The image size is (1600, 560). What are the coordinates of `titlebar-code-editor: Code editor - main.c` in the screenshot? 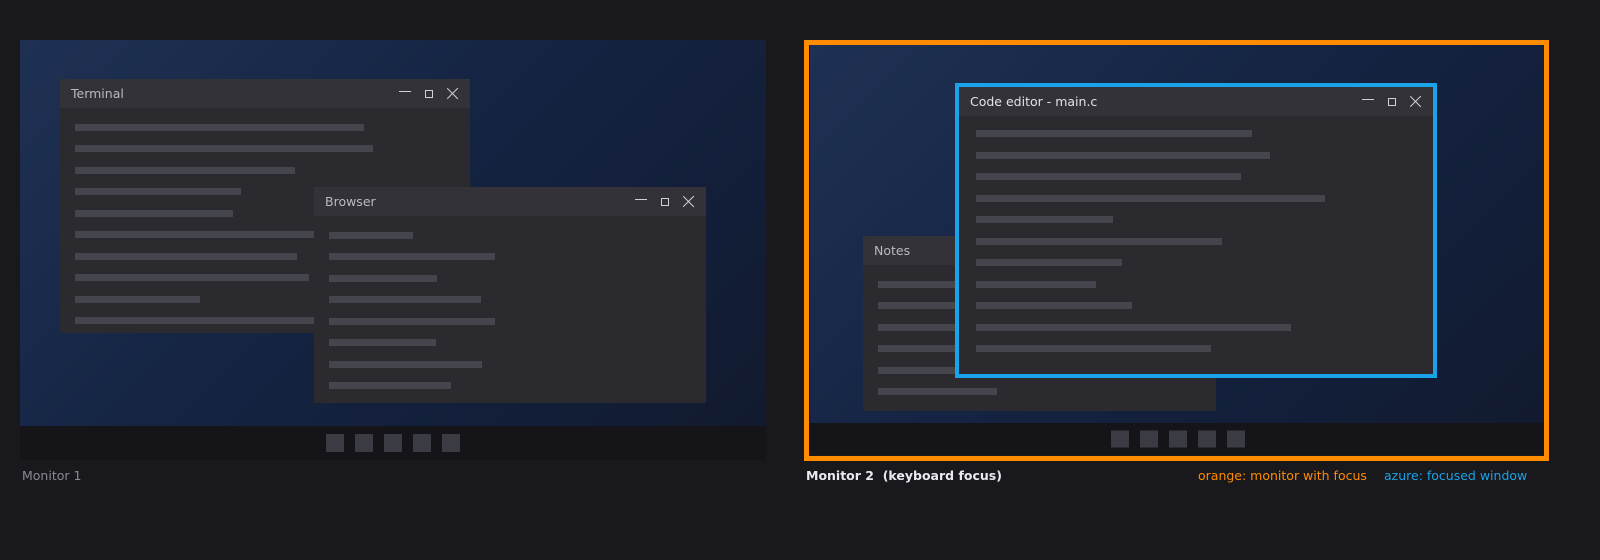 It's located at (1196, 101).